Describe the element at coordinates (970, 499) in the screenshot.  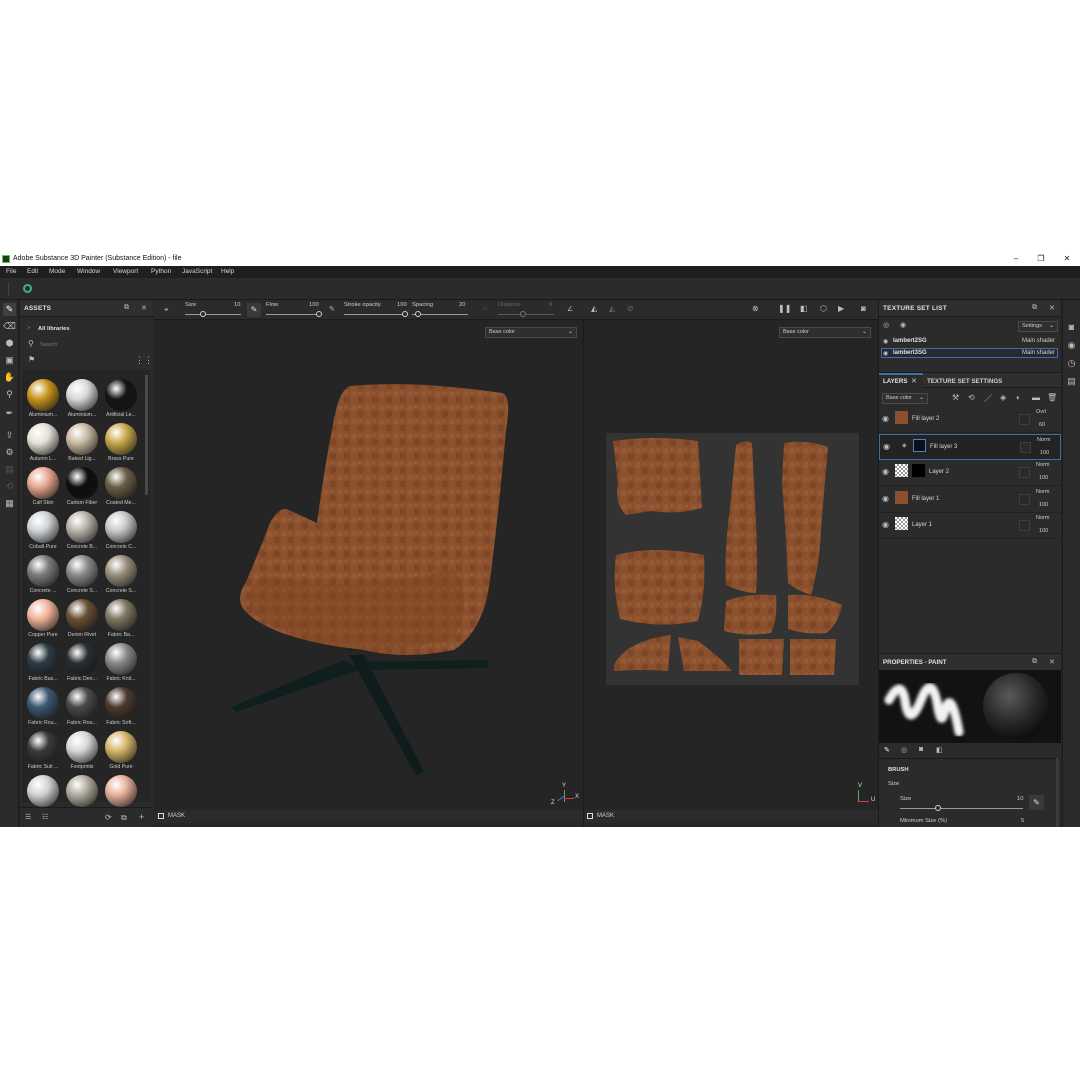
I see `layer-row: ◉ Fill layer 1 Norm 100` at that location.